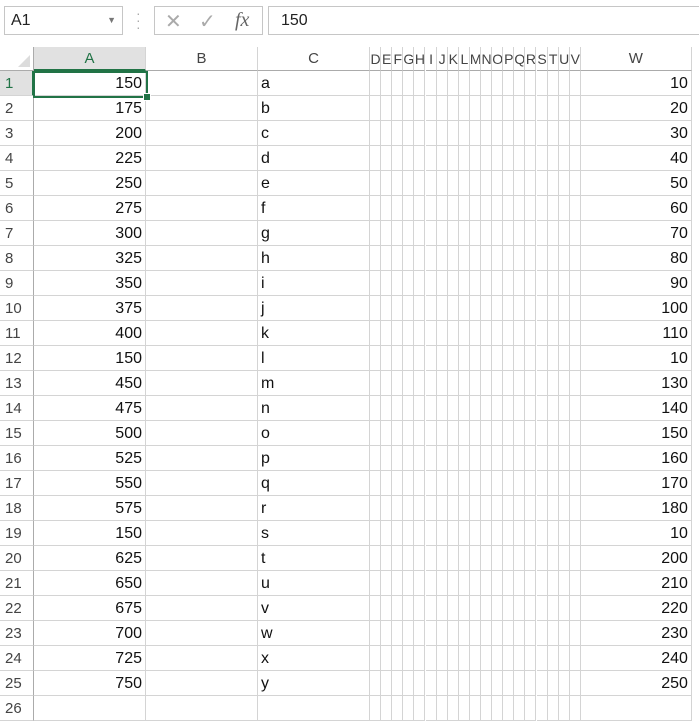 Image resolution: width=699 pixels, height=722 pixels. Describe the element at coordinates (509, 308) in the screenshot. I see `cell-p10` at that location.